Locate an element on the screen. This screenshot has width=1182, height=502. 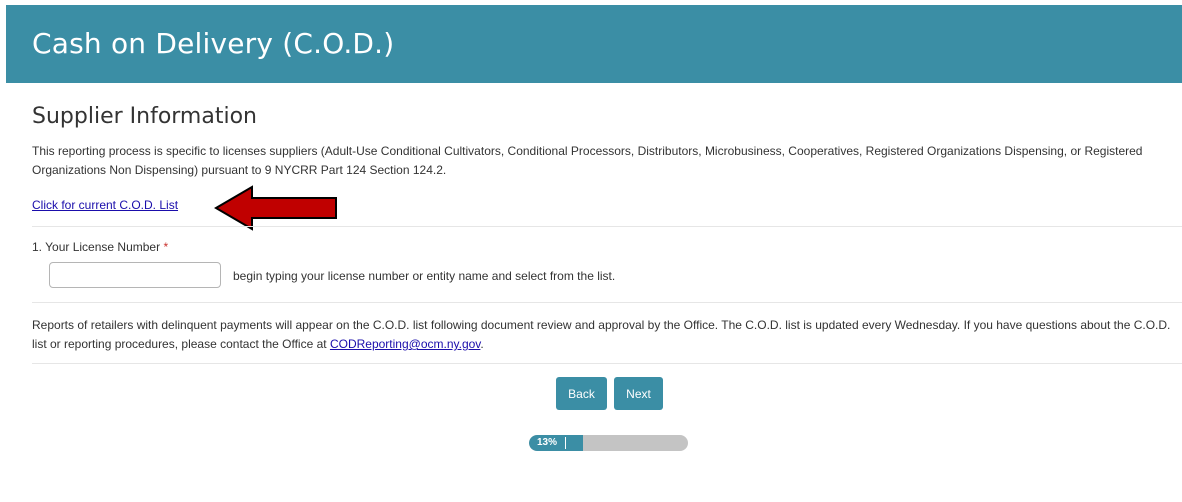
section-title: Supplier Information is located at coordinates (144, 116).